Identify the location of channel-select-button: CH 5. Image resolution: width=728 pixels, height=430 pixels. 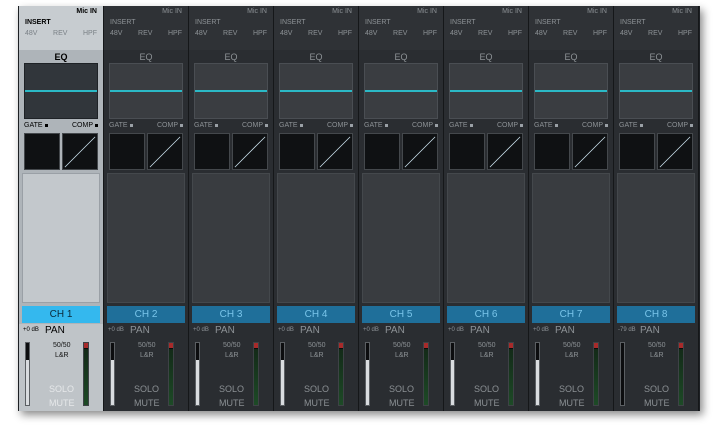
(401, 314).